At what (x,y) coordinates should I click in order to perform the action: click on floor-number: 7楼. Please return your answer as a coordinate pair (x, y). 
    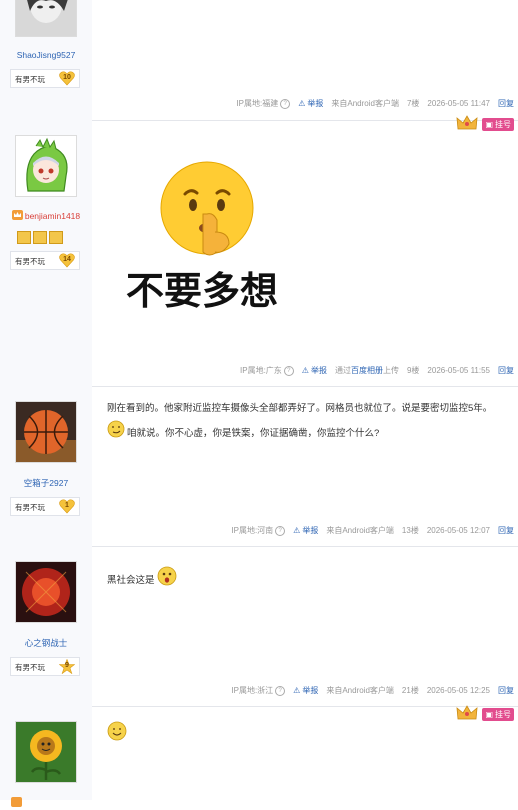
    Looking at the image, I should click on (413, 103).